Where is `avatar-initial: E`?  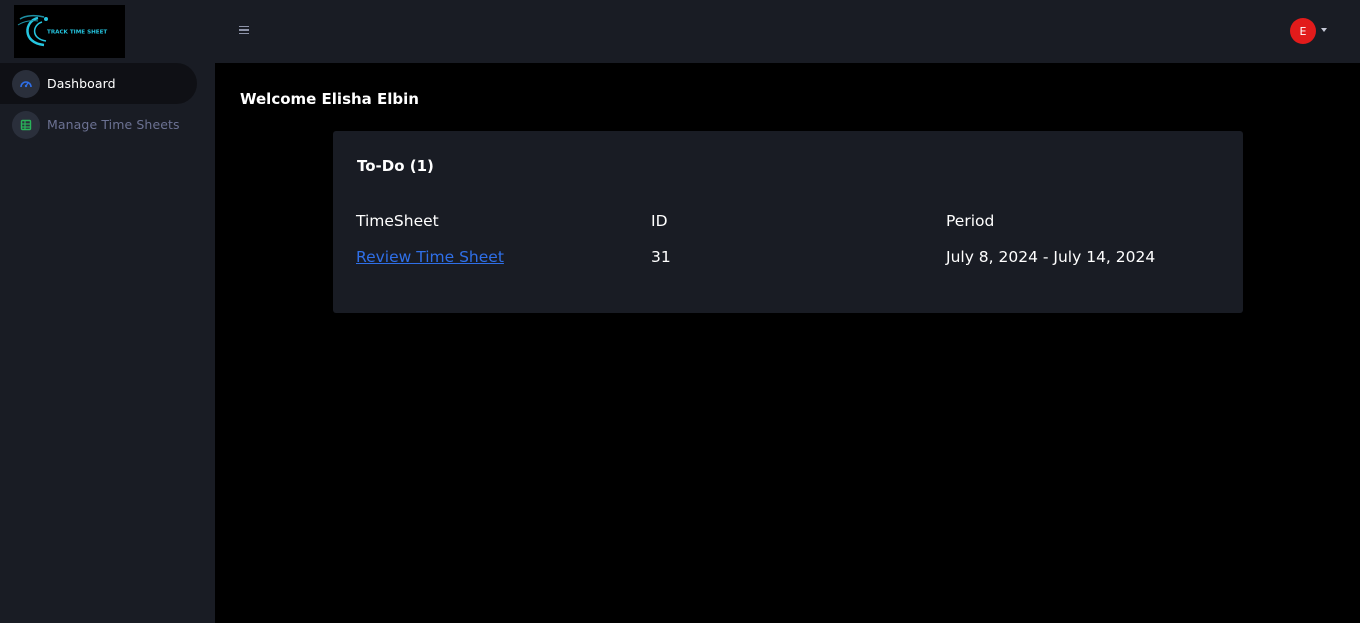 avatar-initial: E is located at coordinates (1303, 31).